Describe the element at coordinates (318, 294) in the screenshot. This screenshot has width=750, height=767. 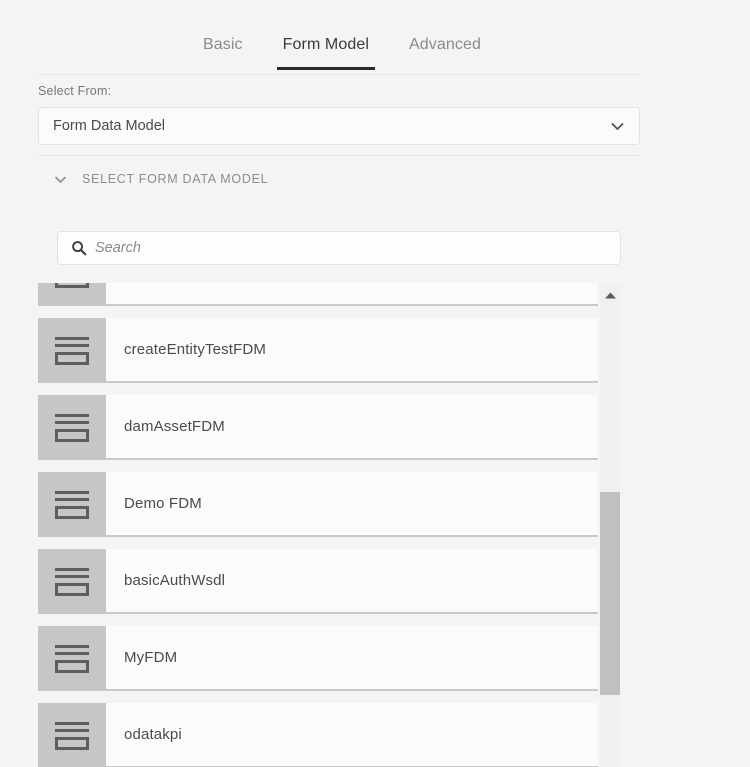
I see `list-item` at that location.